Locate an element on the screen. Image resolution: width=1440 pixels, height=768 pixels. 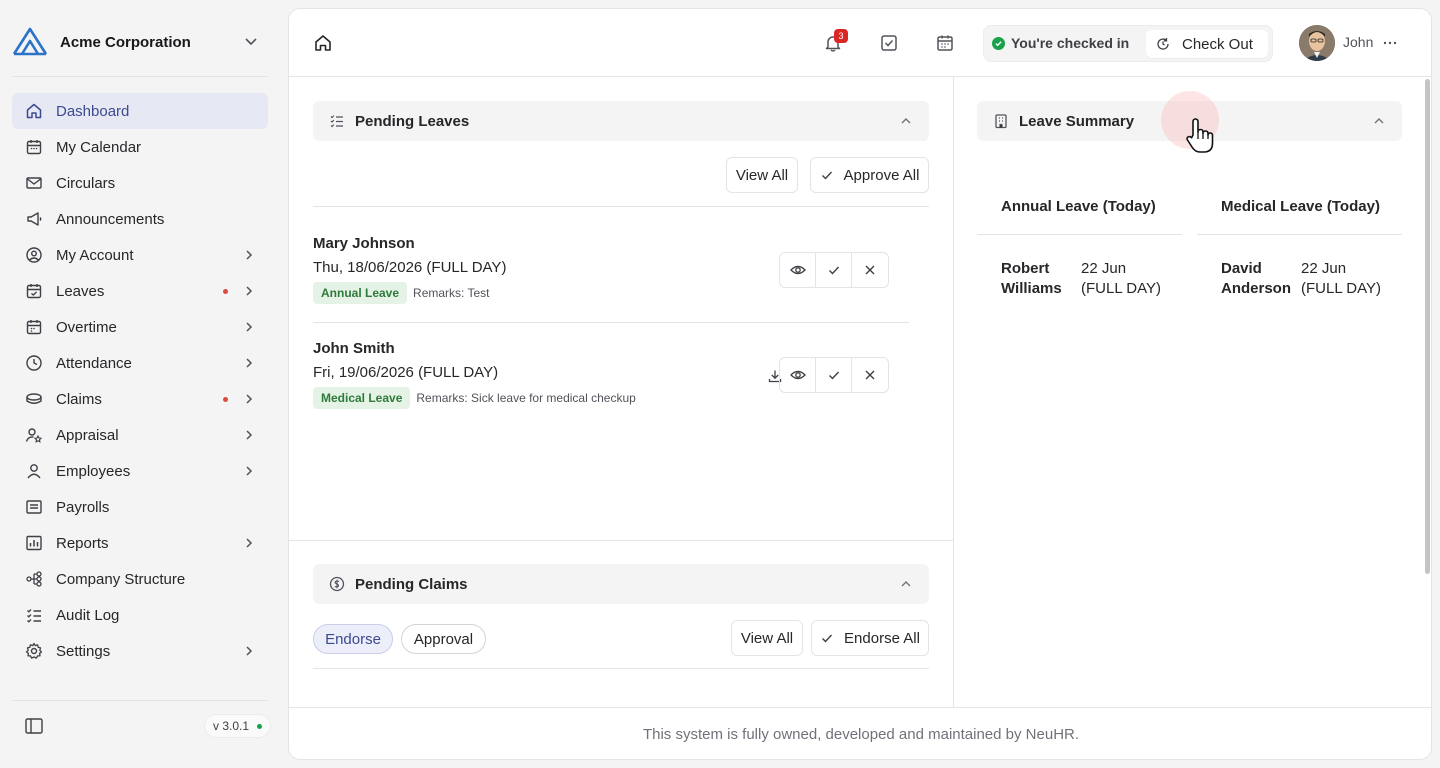
sidebar-item-dashboard: Dashboard is located at coordinates (140, 111).